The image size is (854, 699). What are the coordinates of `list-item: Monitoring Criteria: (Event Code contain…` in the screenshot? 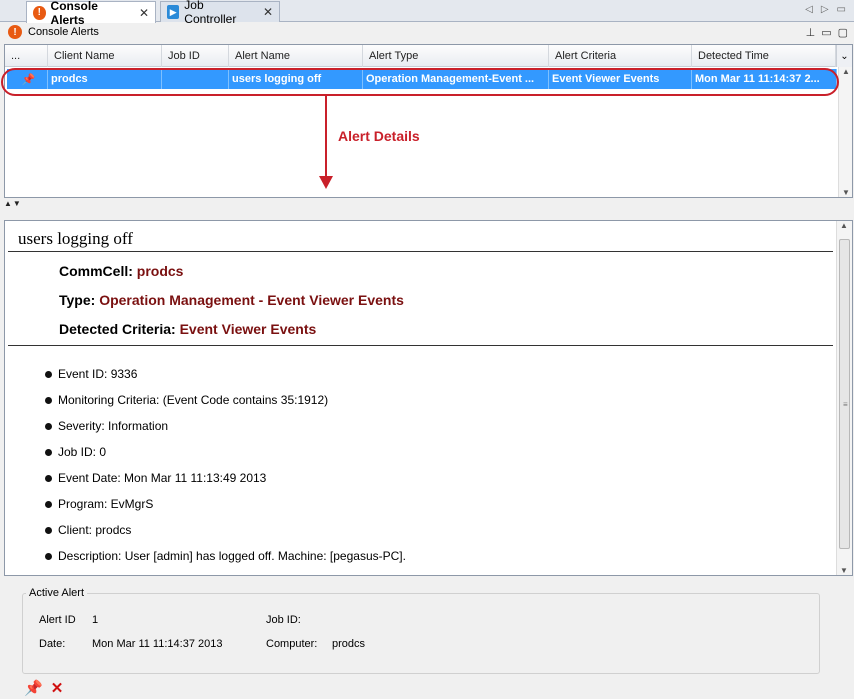 It's located at (186, 400).